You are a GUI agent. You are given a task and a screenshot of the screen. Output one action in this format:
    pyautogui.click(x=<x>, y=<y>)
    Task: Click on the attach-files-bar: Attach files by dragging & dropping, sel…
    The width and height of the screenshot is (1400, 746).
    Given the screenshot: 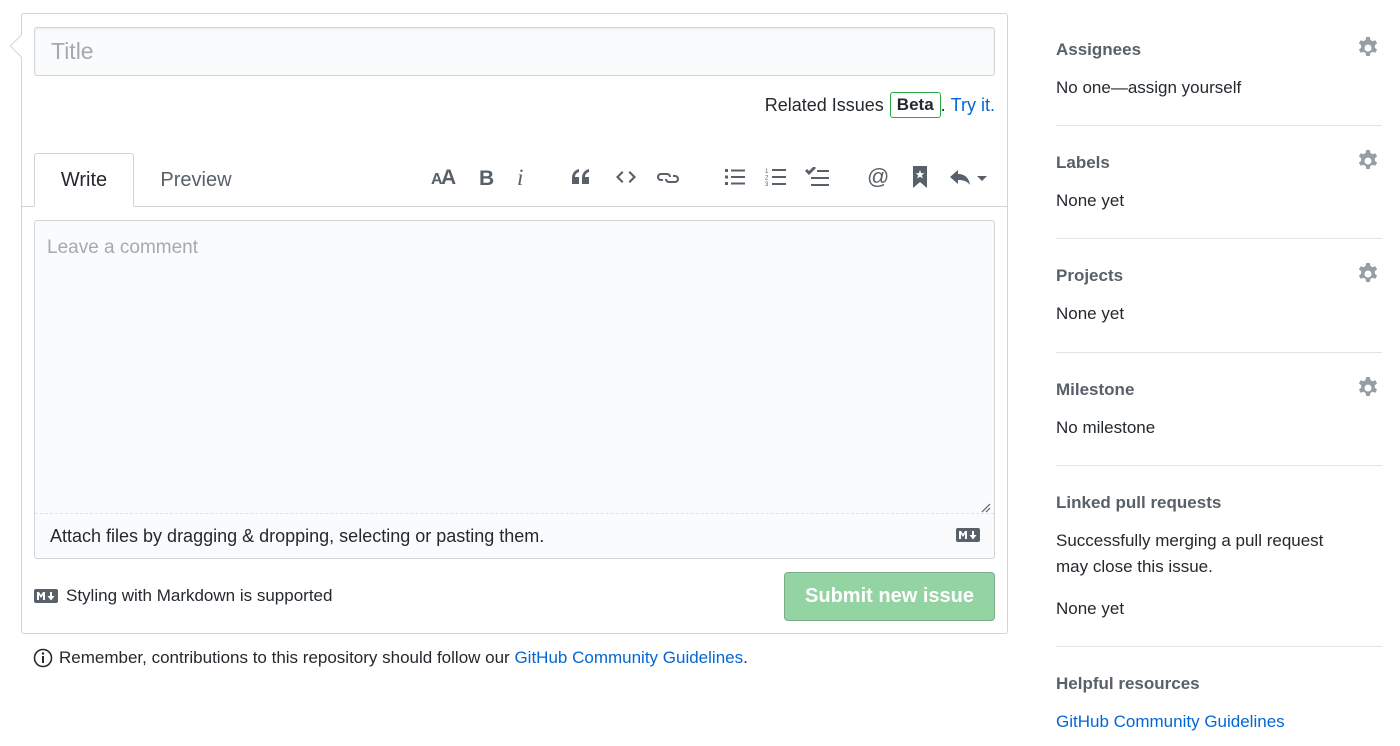 What is the action you would take?
    pyautogui.click(x=514, y=535)
    